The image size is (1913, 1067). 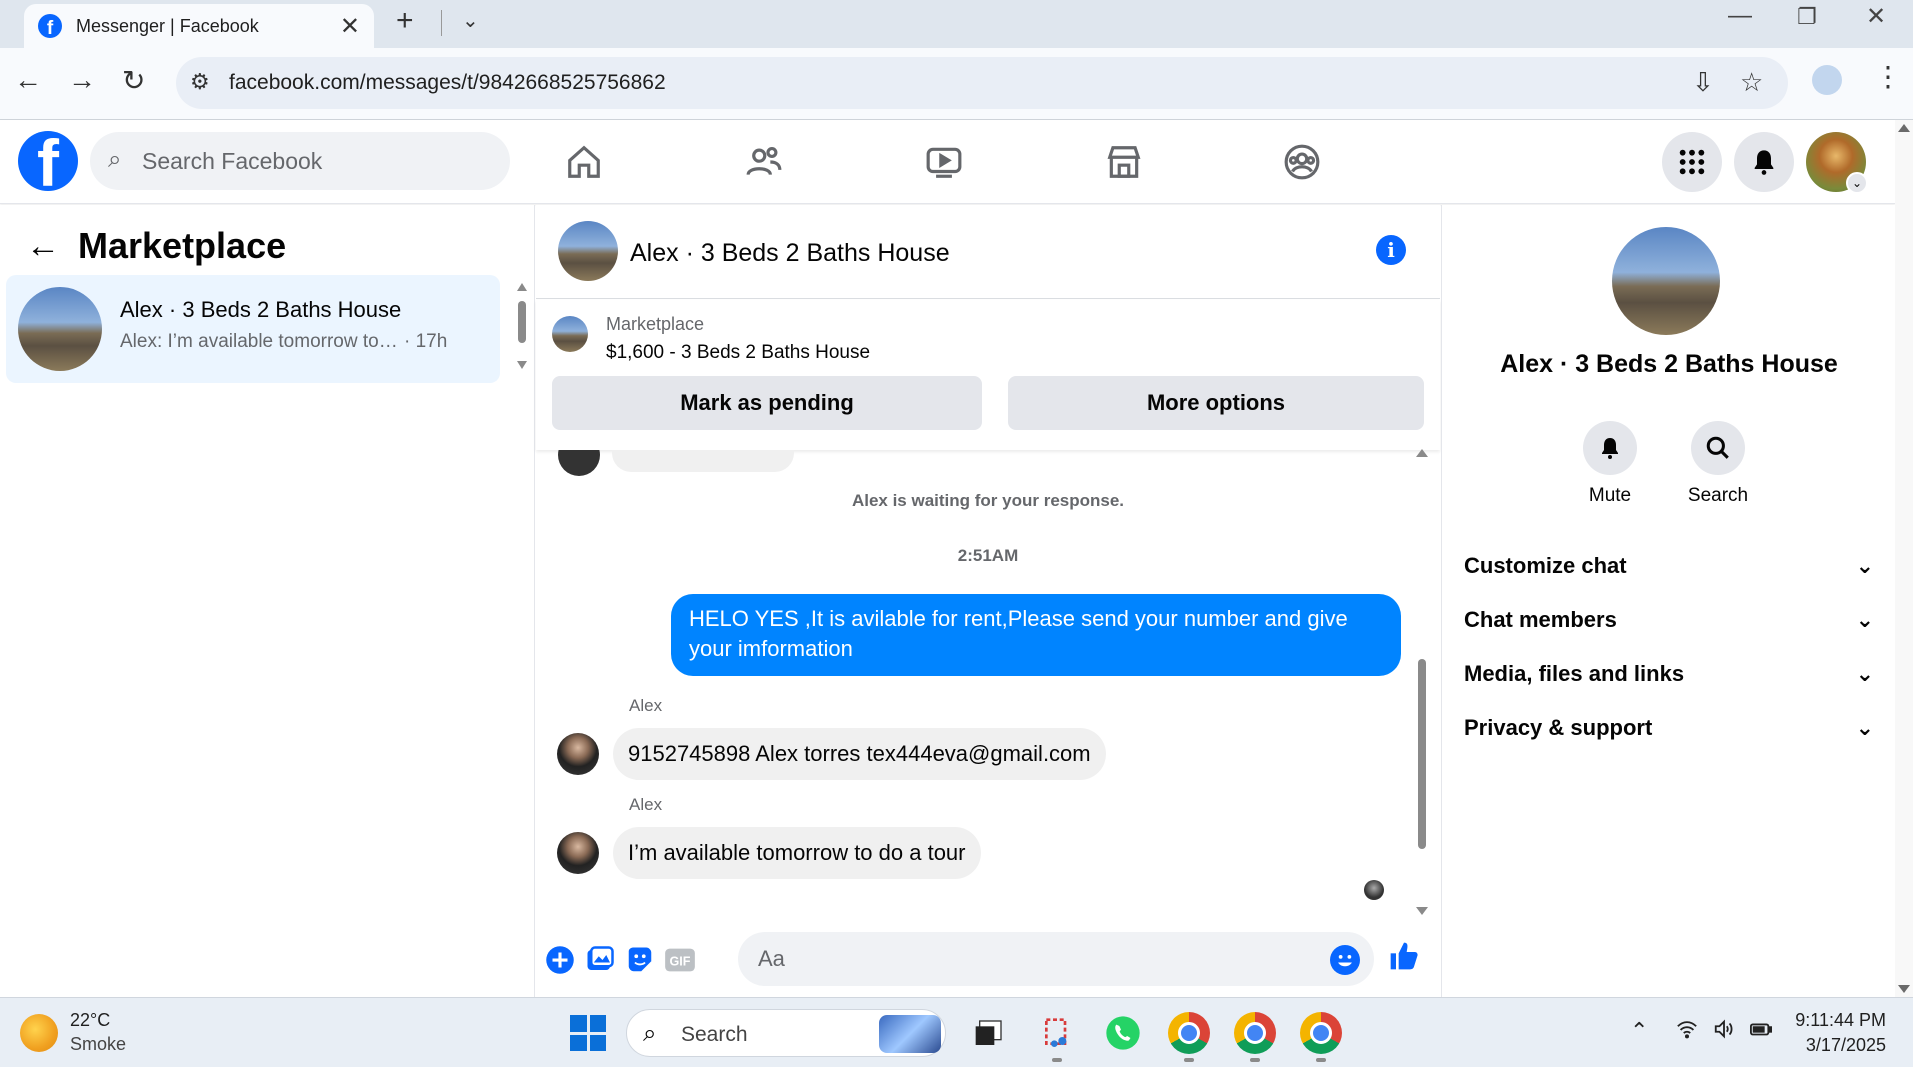 What do you see at coordinates (1703, 82) in the screenshot?
I see `install-app-icon: ⇩` at bounding box center [1703, 82].